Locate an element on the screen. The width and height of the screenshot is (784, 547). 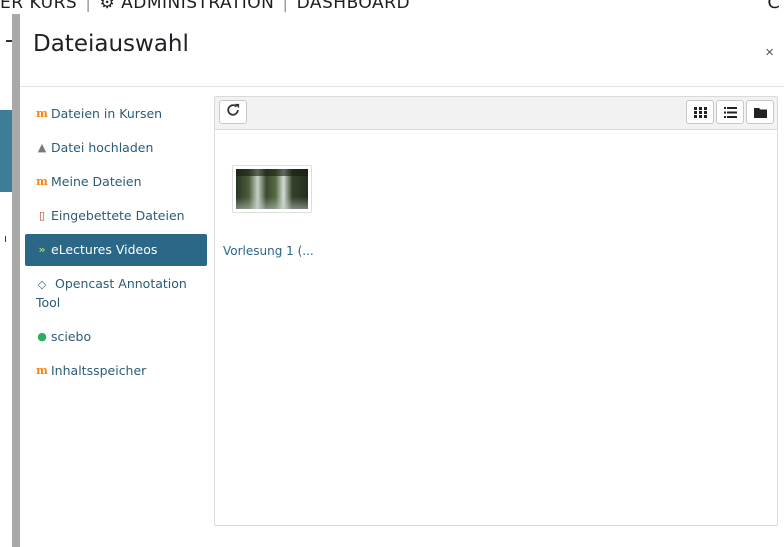
sidebar-item-opencast-annotation-tool: ◇ Opencast Annotation Tool is located at coordinates (116, 293).